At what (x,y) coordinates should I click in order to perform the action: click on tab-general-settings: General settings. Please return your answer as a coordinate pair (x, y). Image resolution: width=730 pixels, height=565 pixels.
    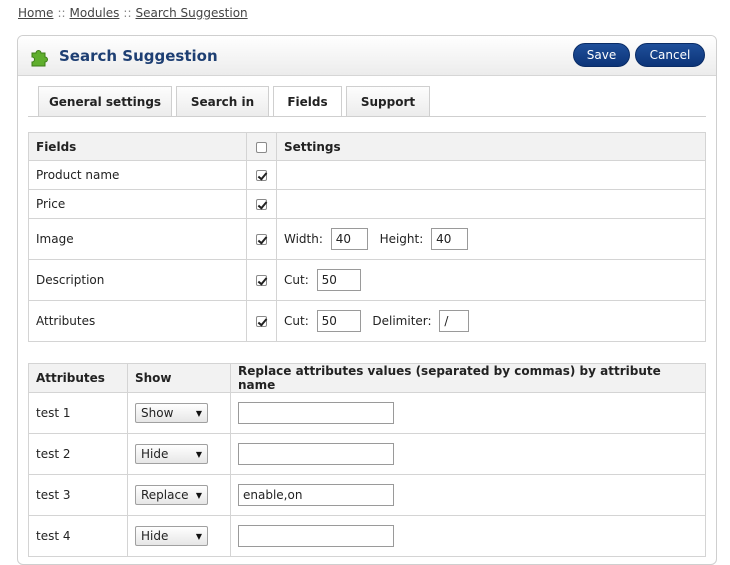
    Looking at the image, I should click on (105, 101).